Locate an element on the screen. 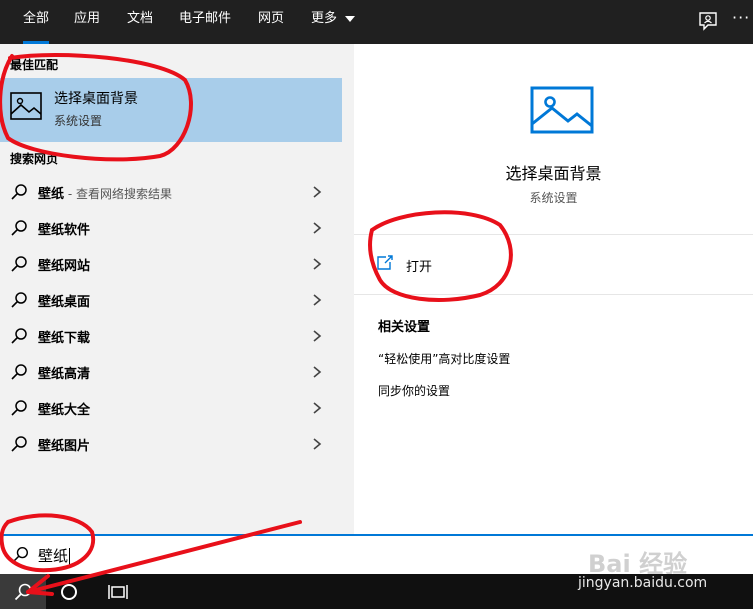  detail-title: 选择桌面背景 is located at coordinates (553, 173).